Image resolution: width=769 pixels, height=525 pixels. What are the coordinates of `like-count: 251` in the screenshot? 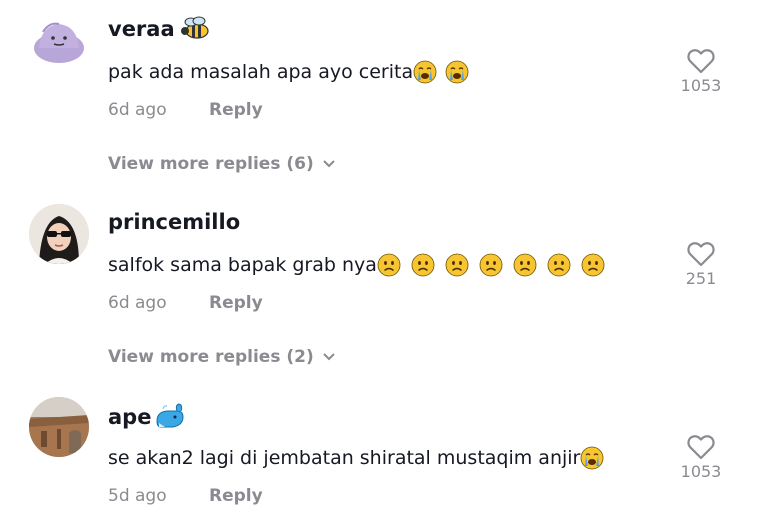 It's located at (701, 278).